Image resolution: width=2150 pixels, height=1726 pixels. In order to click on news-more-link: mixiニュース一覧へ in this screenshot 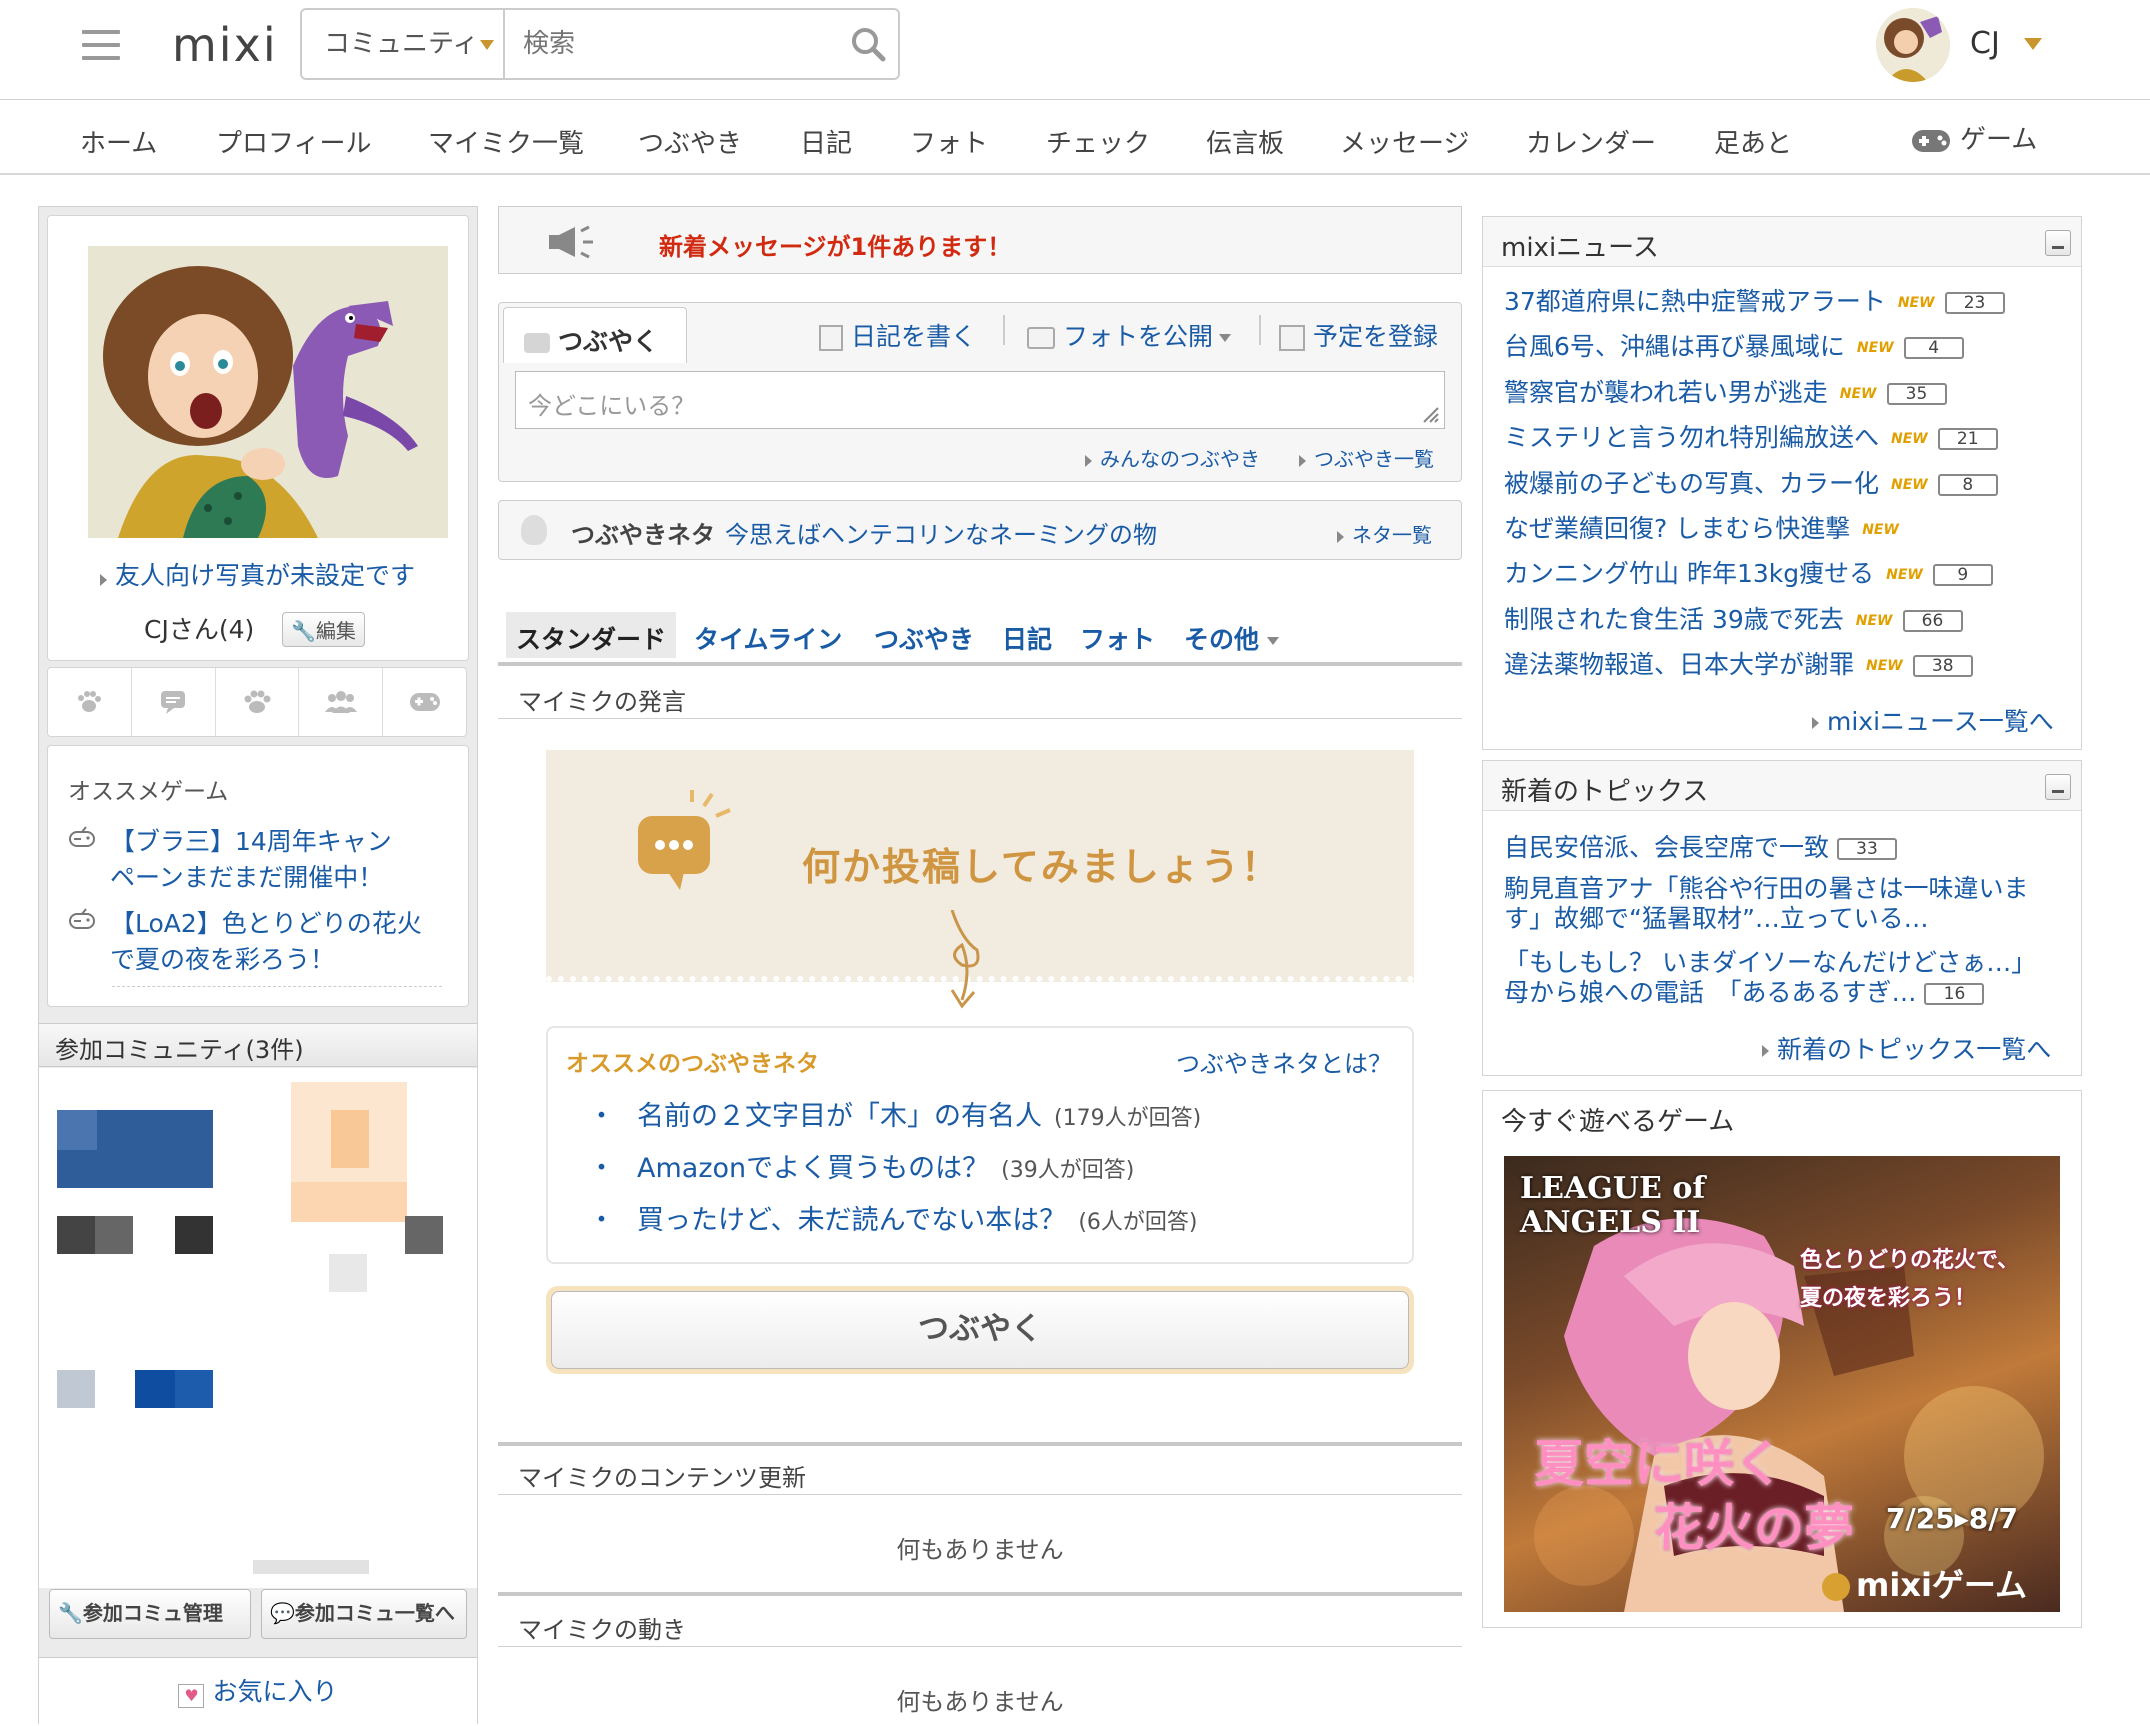, I will do `click(1933, 720)`.